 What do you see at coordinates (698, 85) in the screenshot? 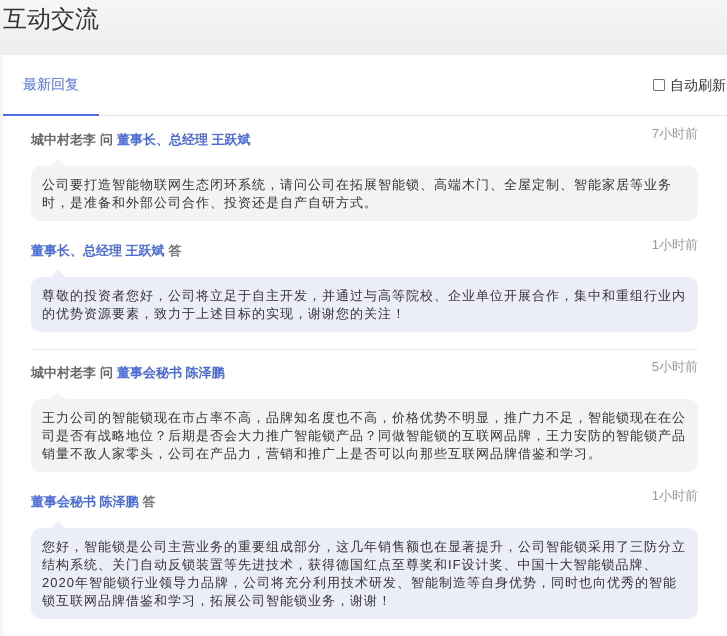
I see `checkbox-label: 自动刷新` at bounding box center [698, 85].